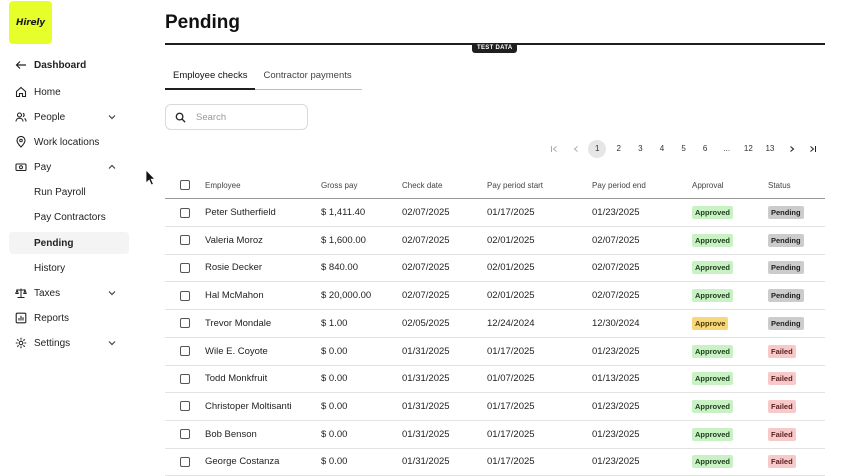 The height and width of the screenshot is (476, 852). What do you see at coordinates (554, 149) in the screenshot?
I see `first-page-button` at bounding box center [554, 149].